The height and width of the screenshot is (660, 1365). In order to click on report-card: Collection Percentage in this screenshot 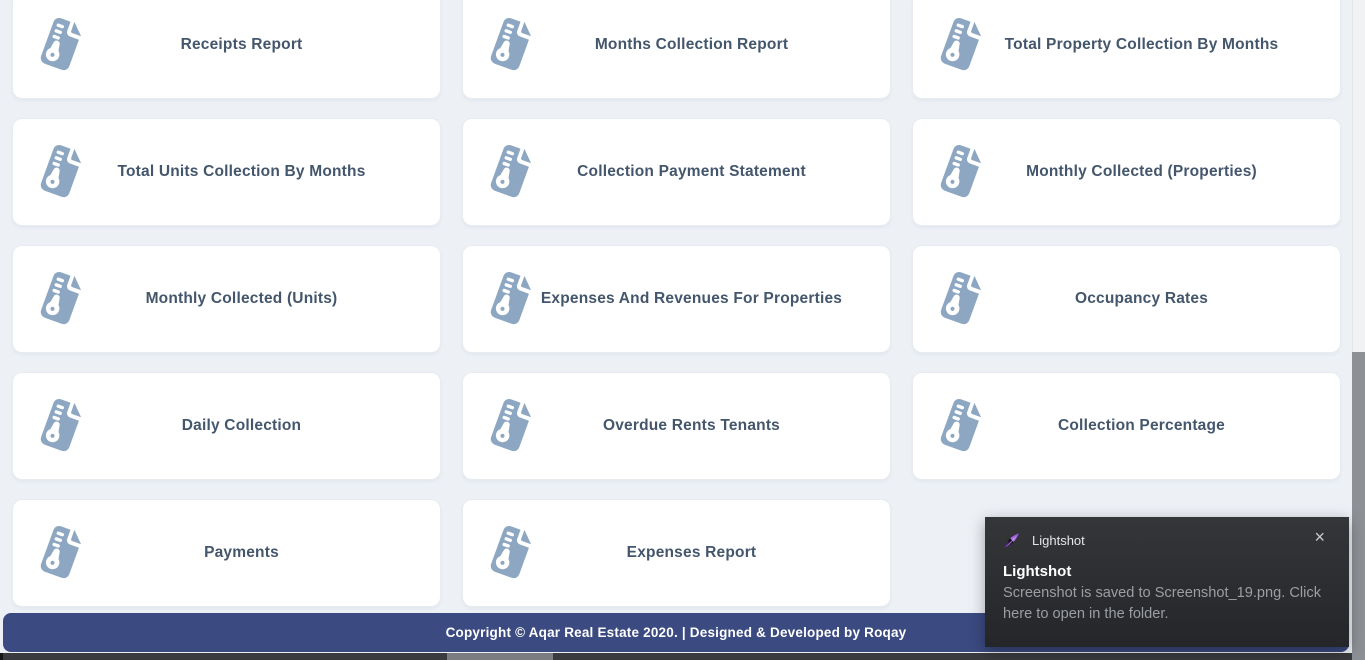, I will do `click(1126, 426)`.